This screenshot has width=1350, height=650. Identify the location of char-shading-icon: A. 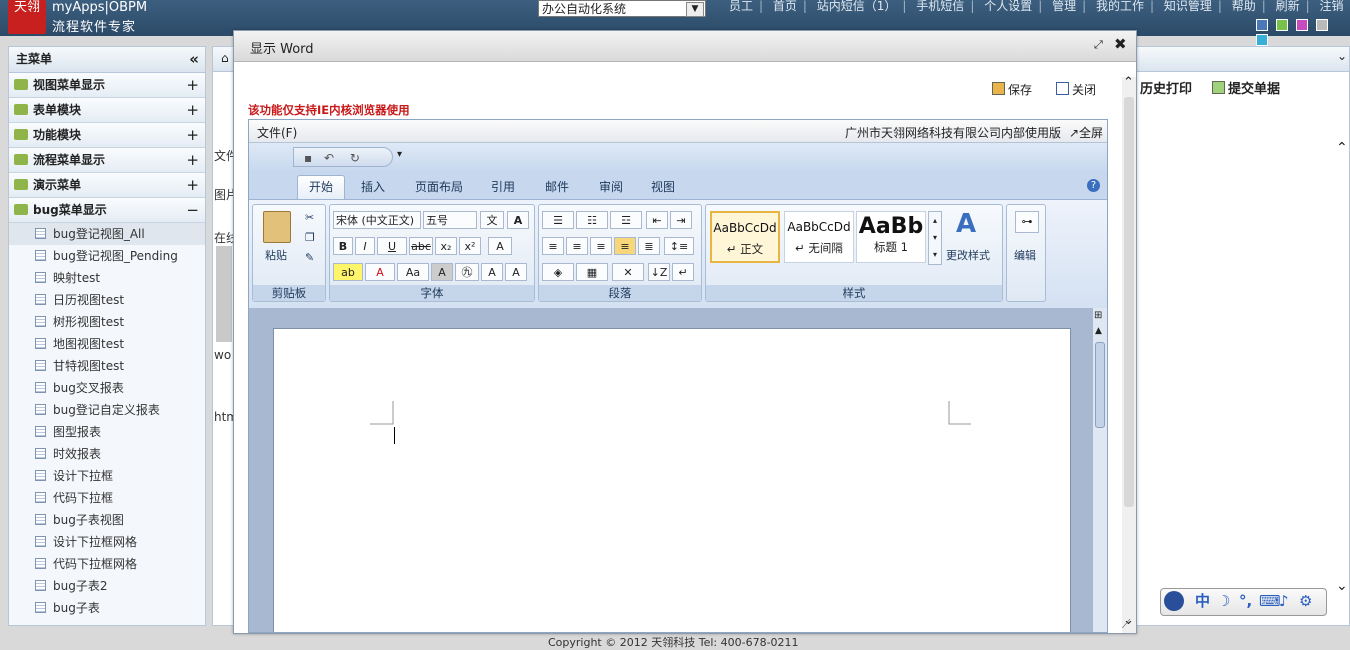
(442, 272).